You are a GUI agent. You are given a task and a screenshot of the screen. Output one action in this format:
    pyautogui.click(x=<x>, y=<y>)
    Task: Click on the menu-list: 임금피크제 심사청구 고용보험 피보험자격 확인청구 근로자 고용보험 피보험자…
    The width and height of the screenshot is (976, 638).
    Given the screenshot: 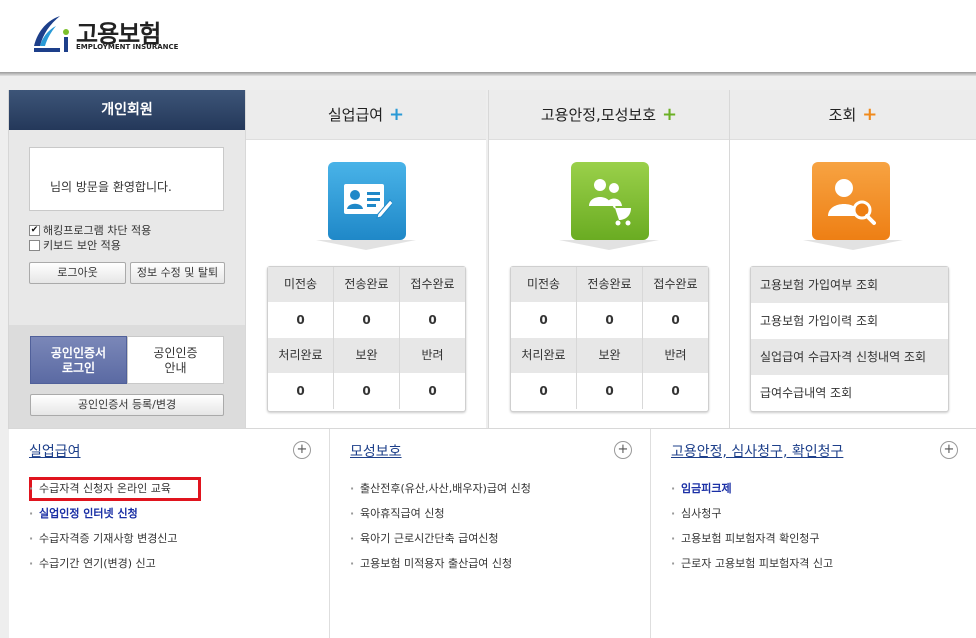 What is the action you would take?
    pyautogui.click(x=752, y=531)
    